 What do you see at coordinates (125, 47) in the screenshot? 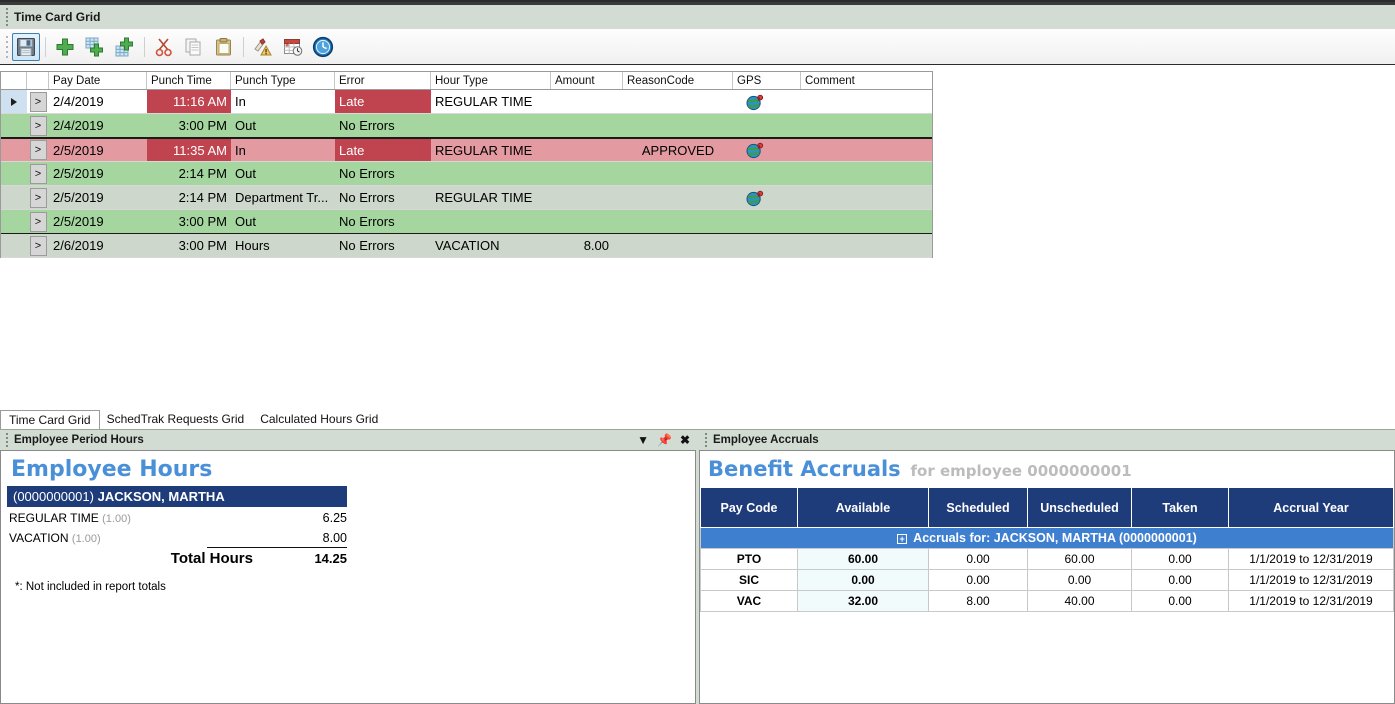
I see `append-row-button` at bounding box center [125, 47].